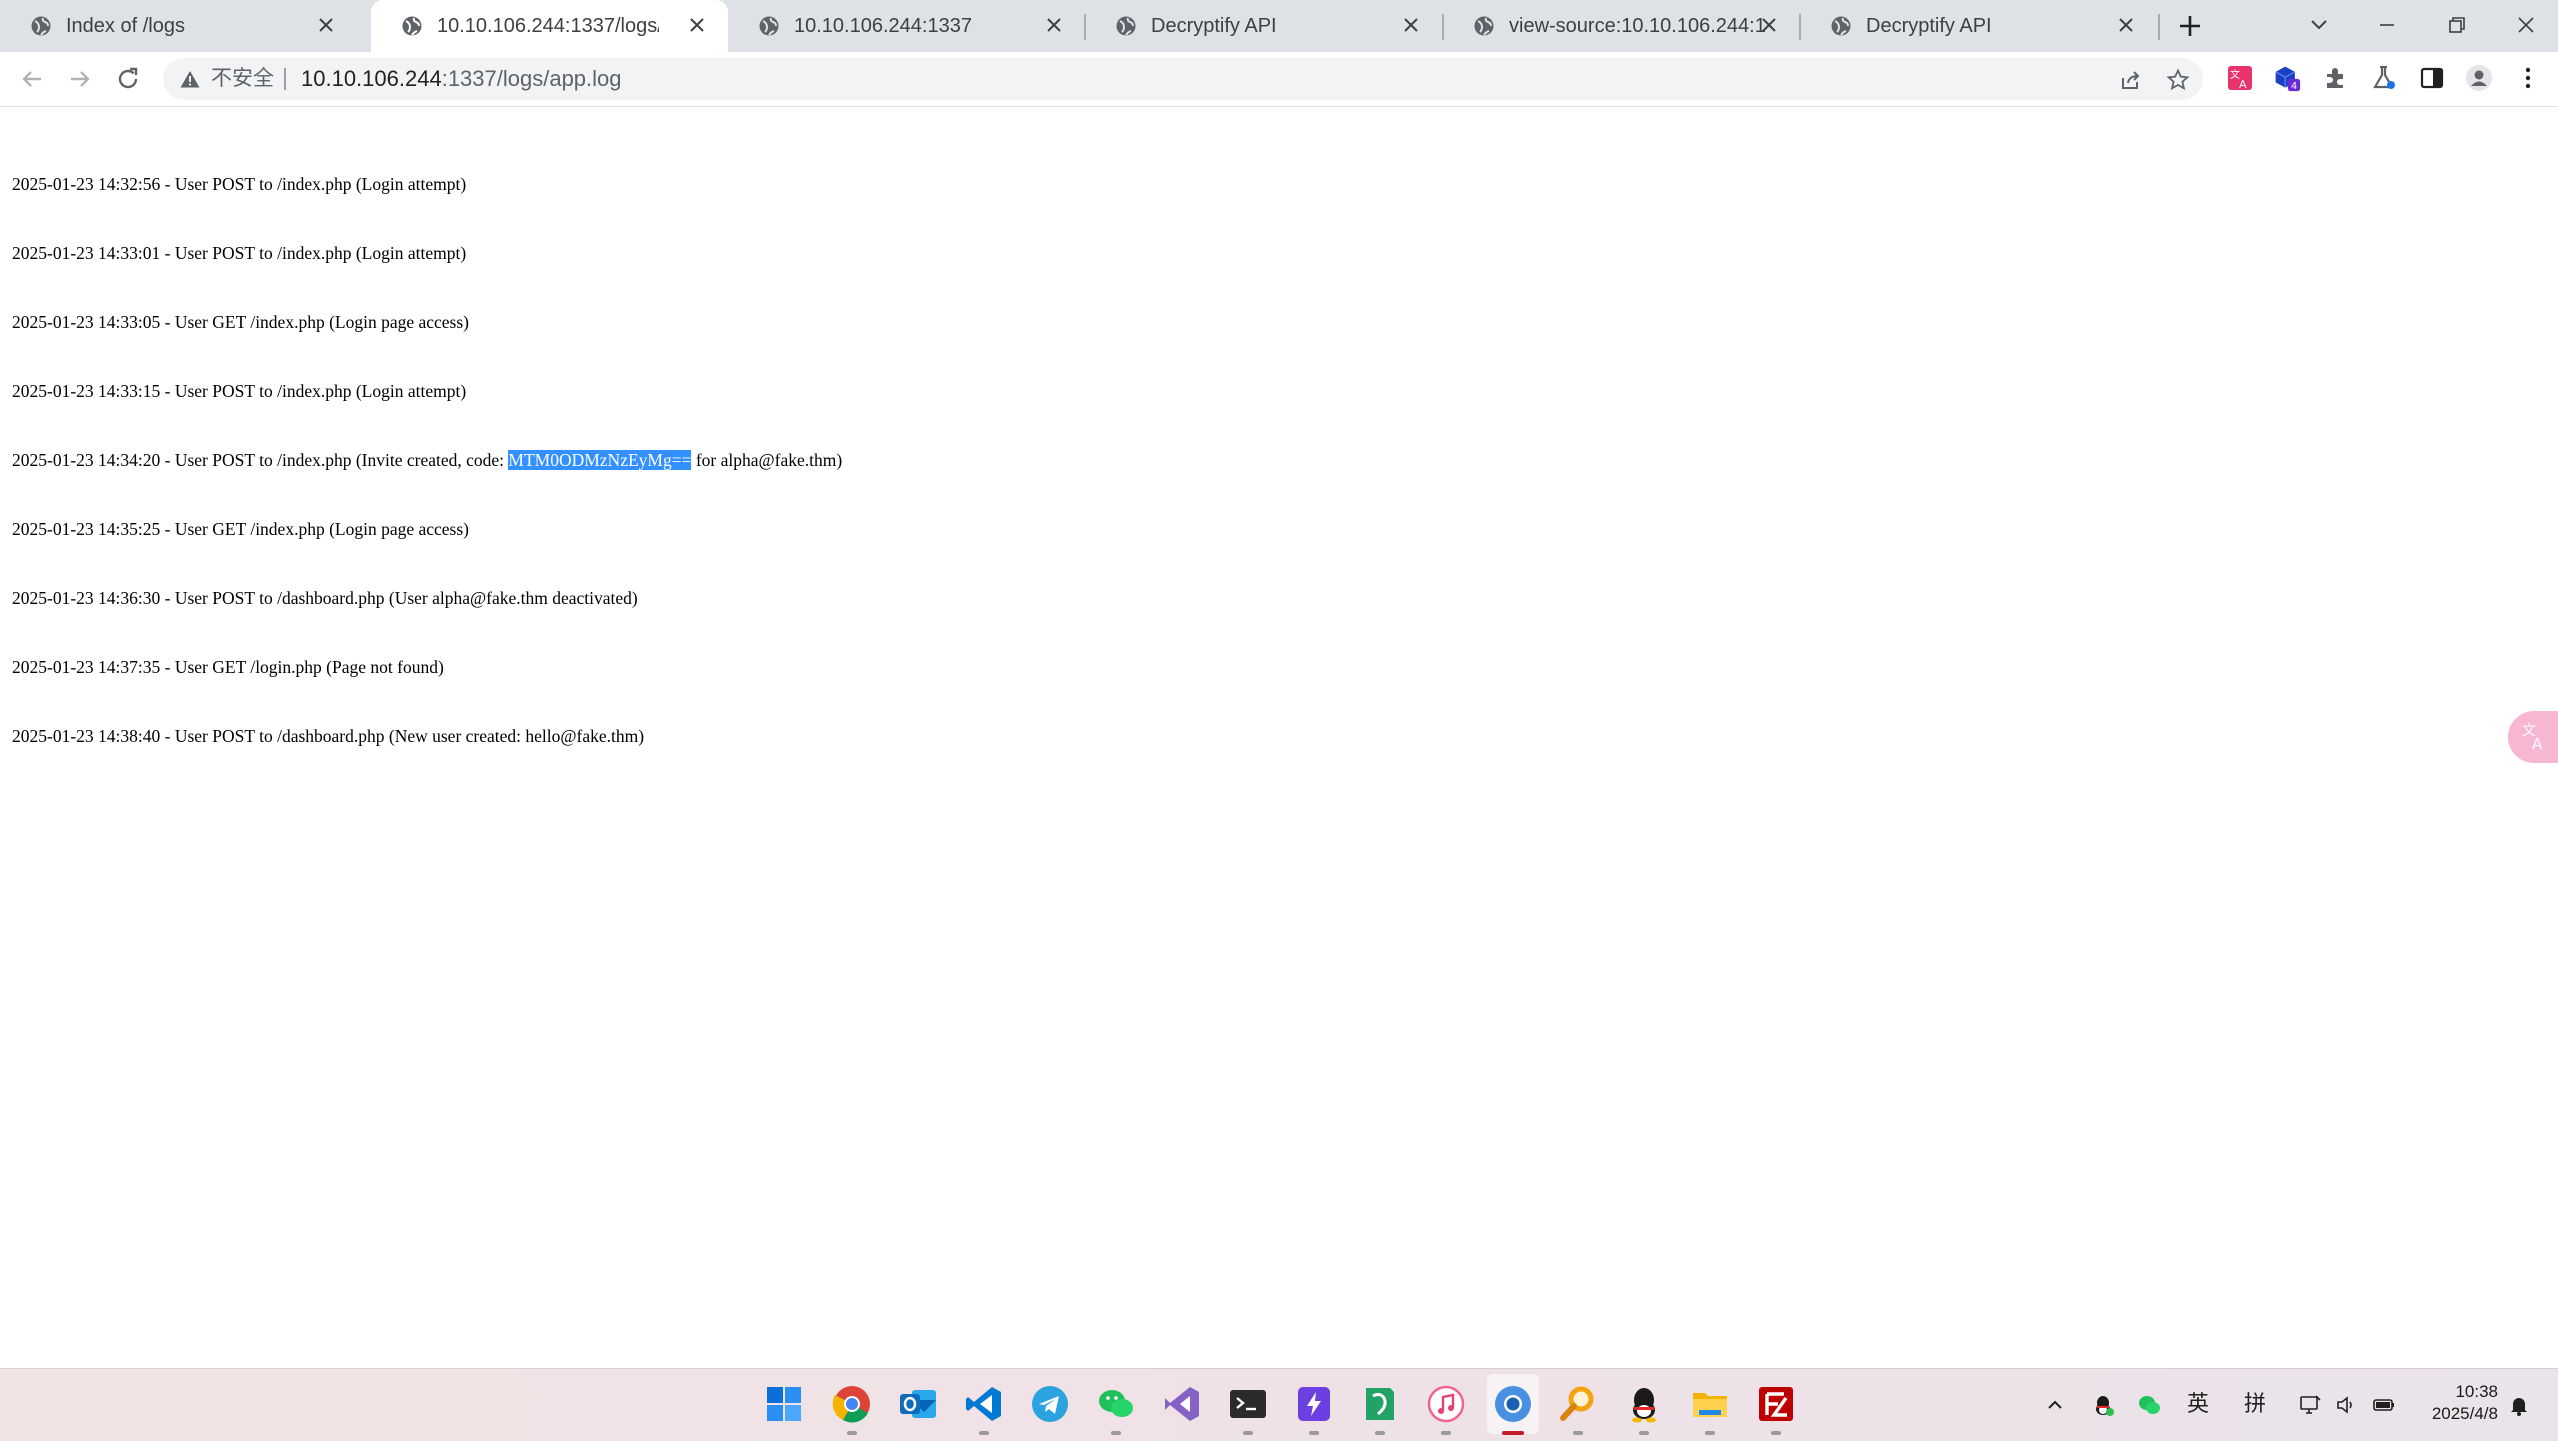 This screenshot has height=1441, width=2558. I want to click on outlook-icon, so click(918, 1404).